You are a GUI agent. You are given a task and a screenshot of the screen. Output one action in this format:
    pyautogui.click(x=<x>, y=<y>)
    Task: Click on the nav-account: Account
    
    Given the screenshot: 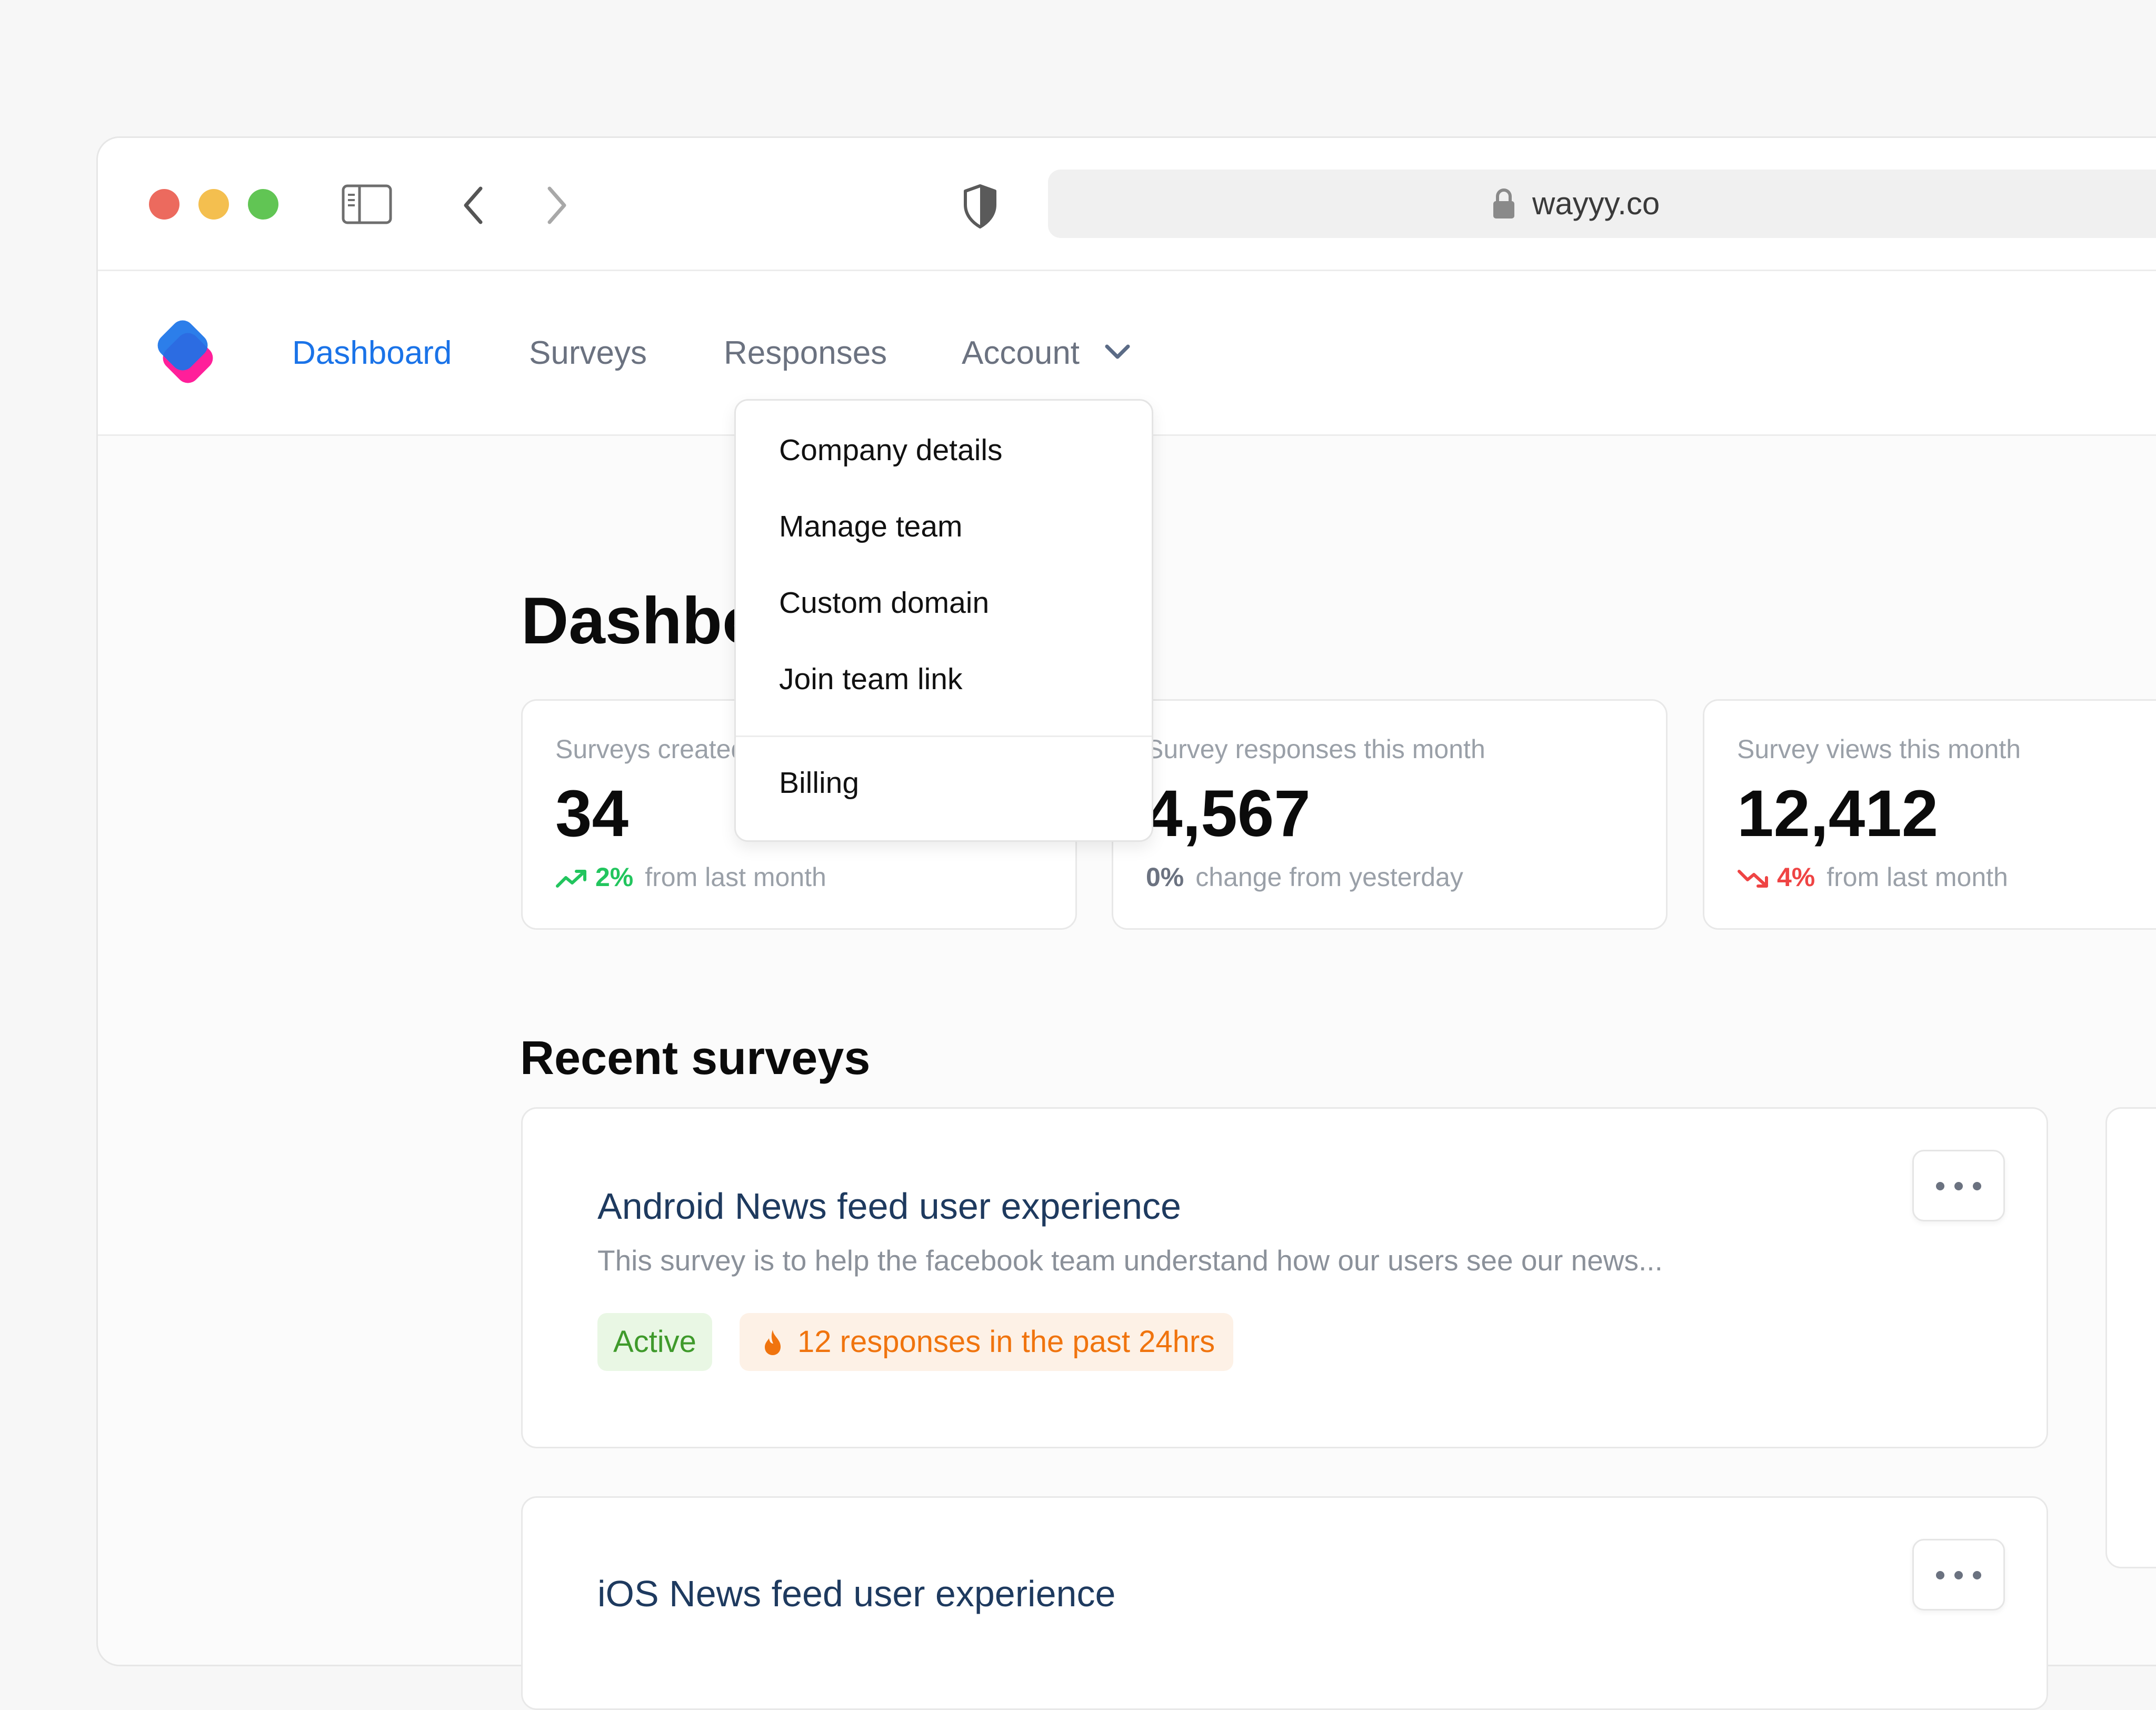 What is the action you would take?
    pyautogui.click(x=1021, y=353)
    